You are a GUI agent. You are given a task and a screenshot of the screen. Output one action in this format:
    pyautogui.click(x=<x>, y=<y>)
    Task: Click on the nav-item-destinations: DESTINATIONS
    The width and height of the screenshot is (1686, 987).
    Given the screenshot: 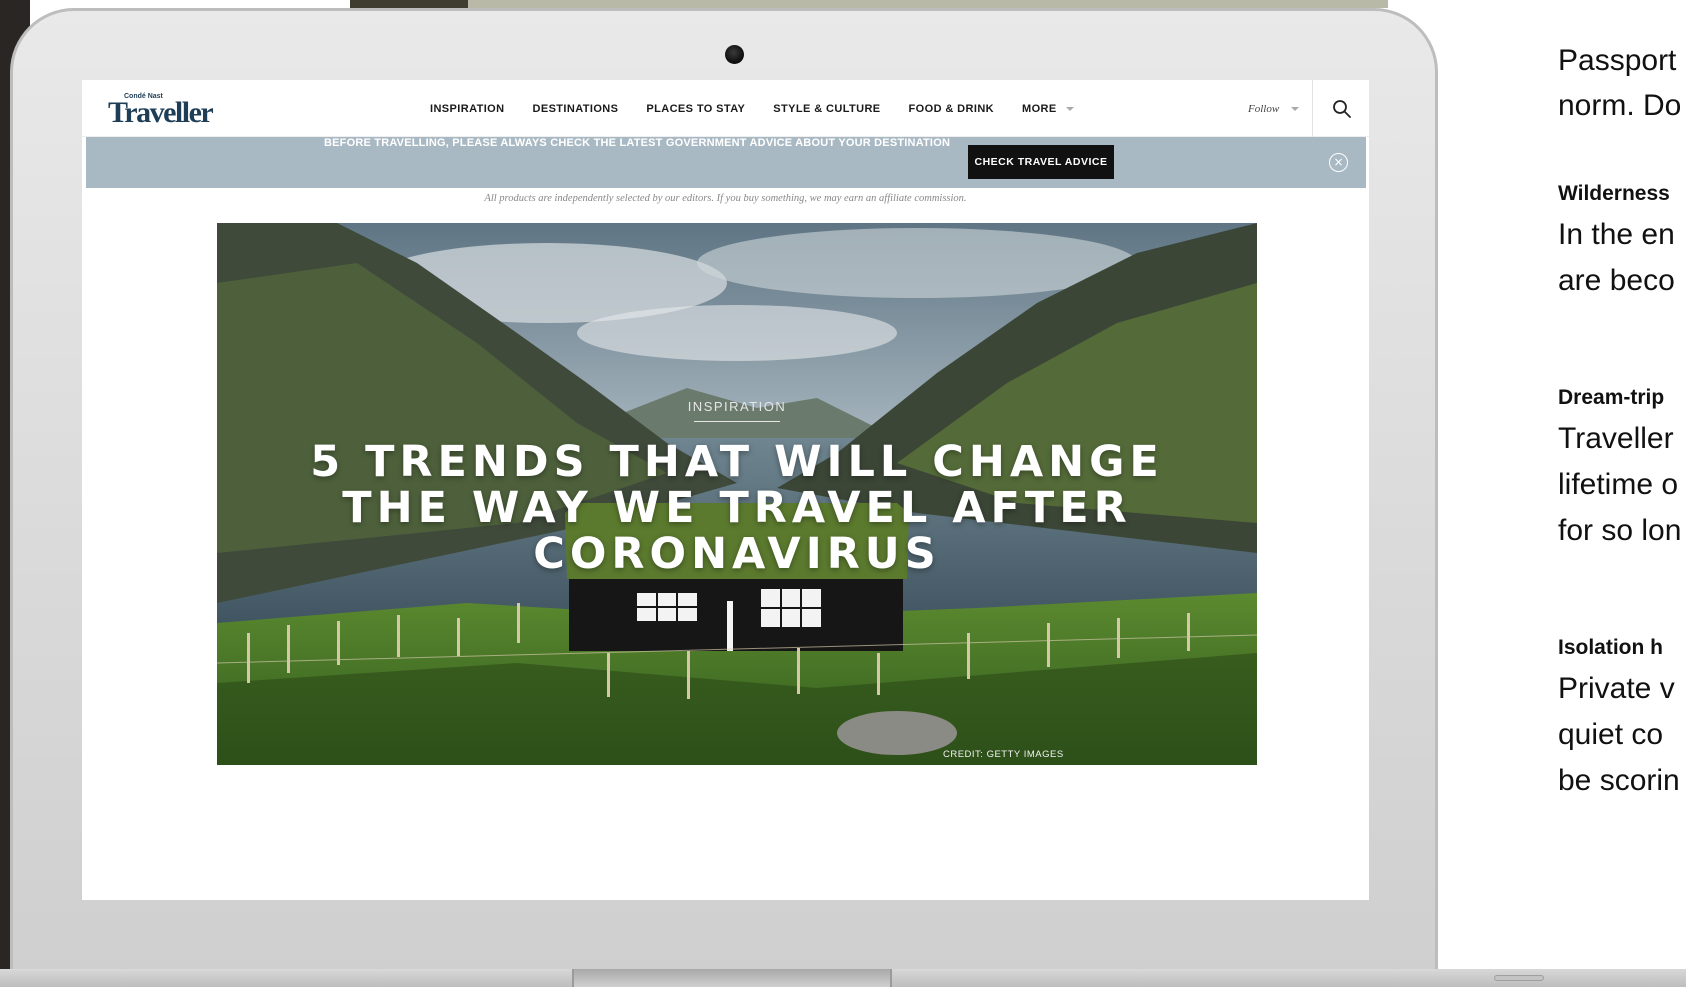 What is the action you would take?
    pyautogui.click(x=575, y=109)
    